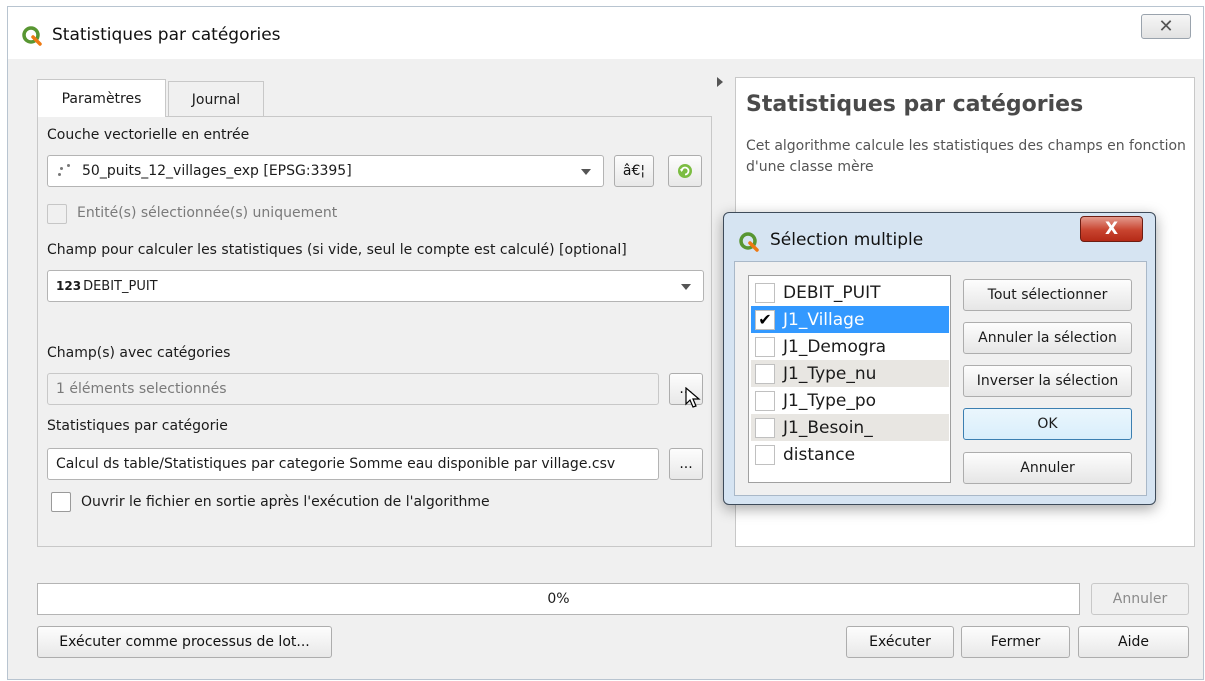 This screenshot has width=1205, height=681. Describe the element at coordinates (1047, 295) in the screenshot. I see `select-all-button: Tout sélectionner` at that location.